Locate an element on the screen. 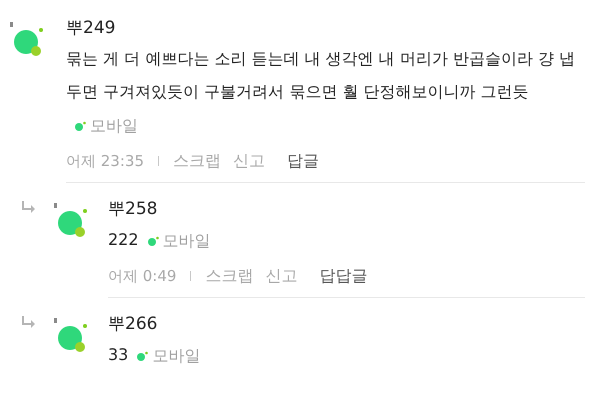  comment-text: 묶는 게 더 예쁘다는 소리 듣는데 내 생각엔 내 머리가 반곱슬이라 걍 냅두면 구겨져있듯이 구불거려서 묶으면 훨 단정해보이니까 그런듯 is located at coordinates (321, 75).